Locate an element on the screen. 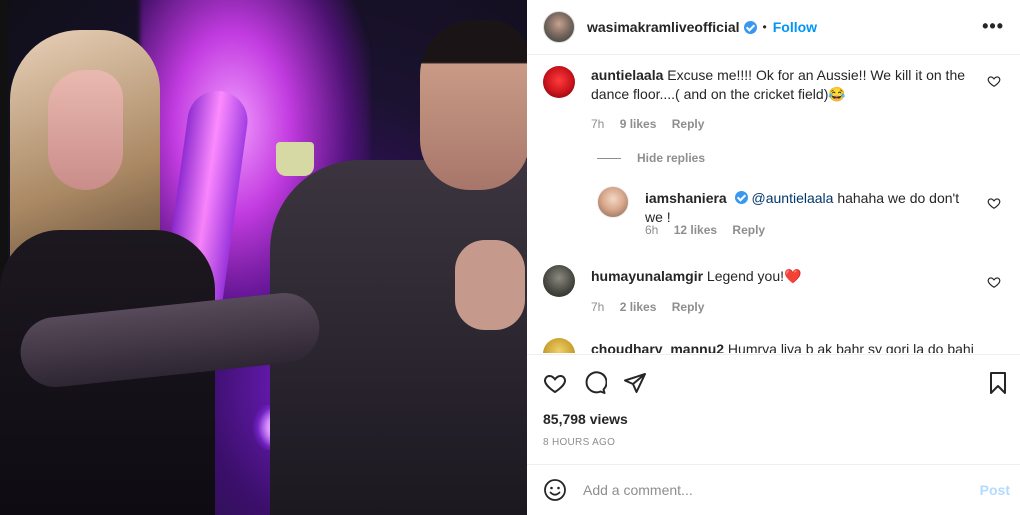 The image size is (1020, 515). comment-time: 6h is located at coordinates (652, 230).